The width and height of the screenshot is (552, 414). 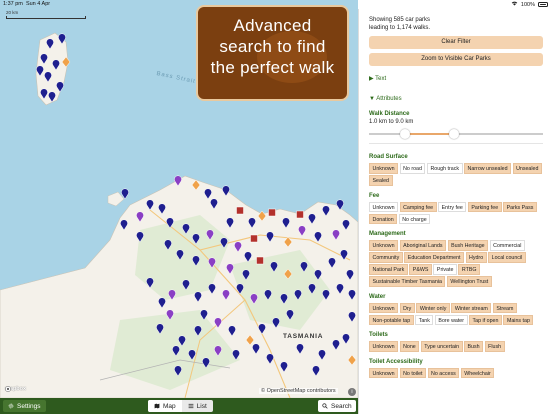 I want to click on filter-group-title: Fee, so click(x=374, y=195).